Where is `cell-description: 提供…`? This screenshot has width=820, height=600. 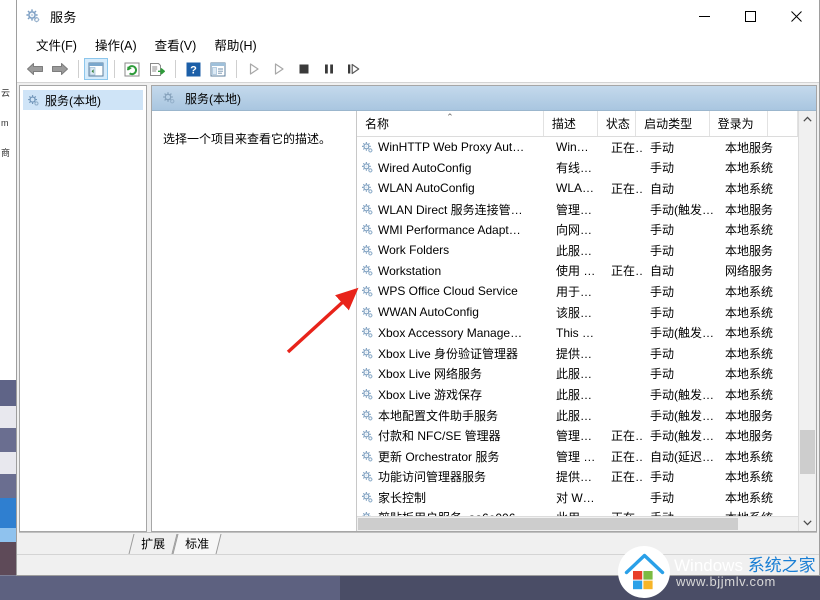 cell-description: 提供… is located at coordinates (575, 476).